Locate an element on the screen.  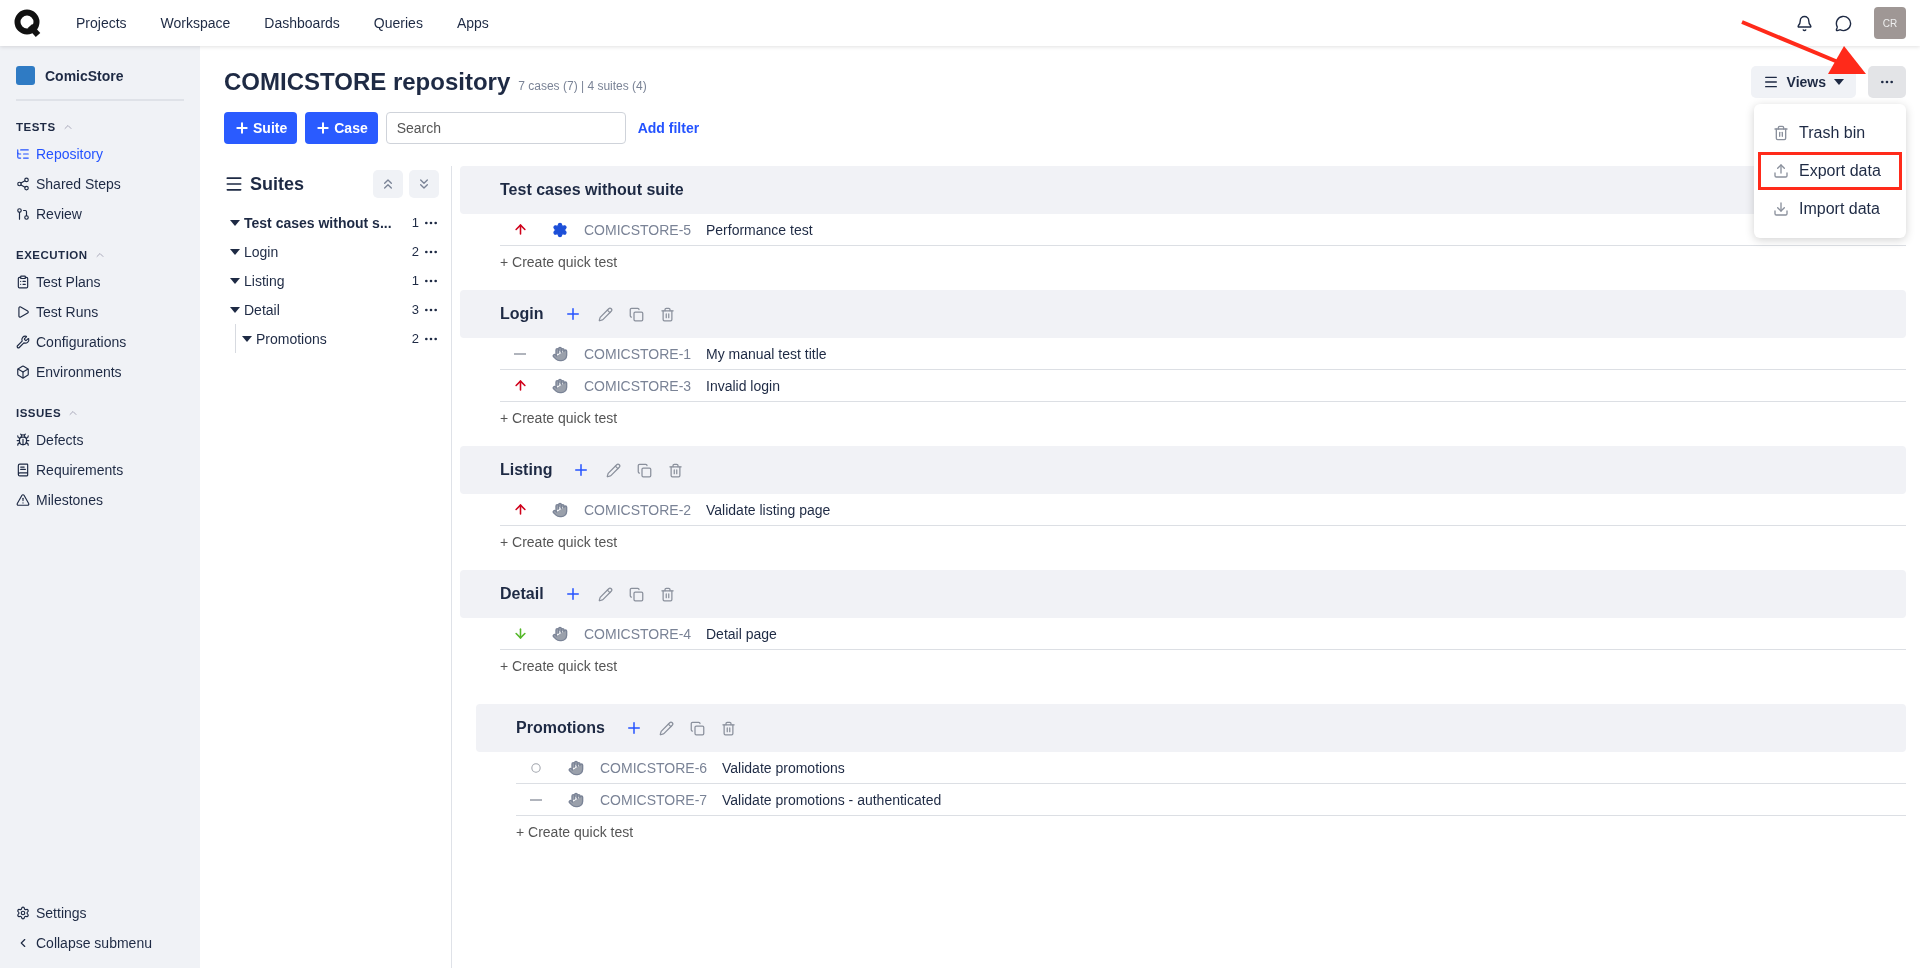
suite-title: Listing is located at coordinates (526, 470).